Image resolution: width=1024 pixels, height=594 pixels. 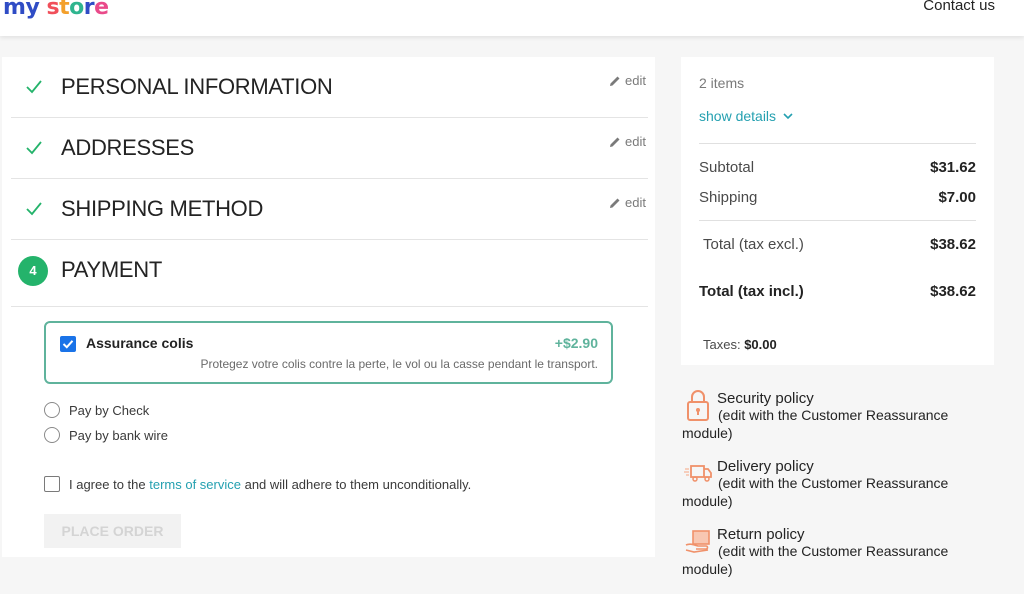 I want to click on edit-addresses: edit, so click(x=627, y=141).